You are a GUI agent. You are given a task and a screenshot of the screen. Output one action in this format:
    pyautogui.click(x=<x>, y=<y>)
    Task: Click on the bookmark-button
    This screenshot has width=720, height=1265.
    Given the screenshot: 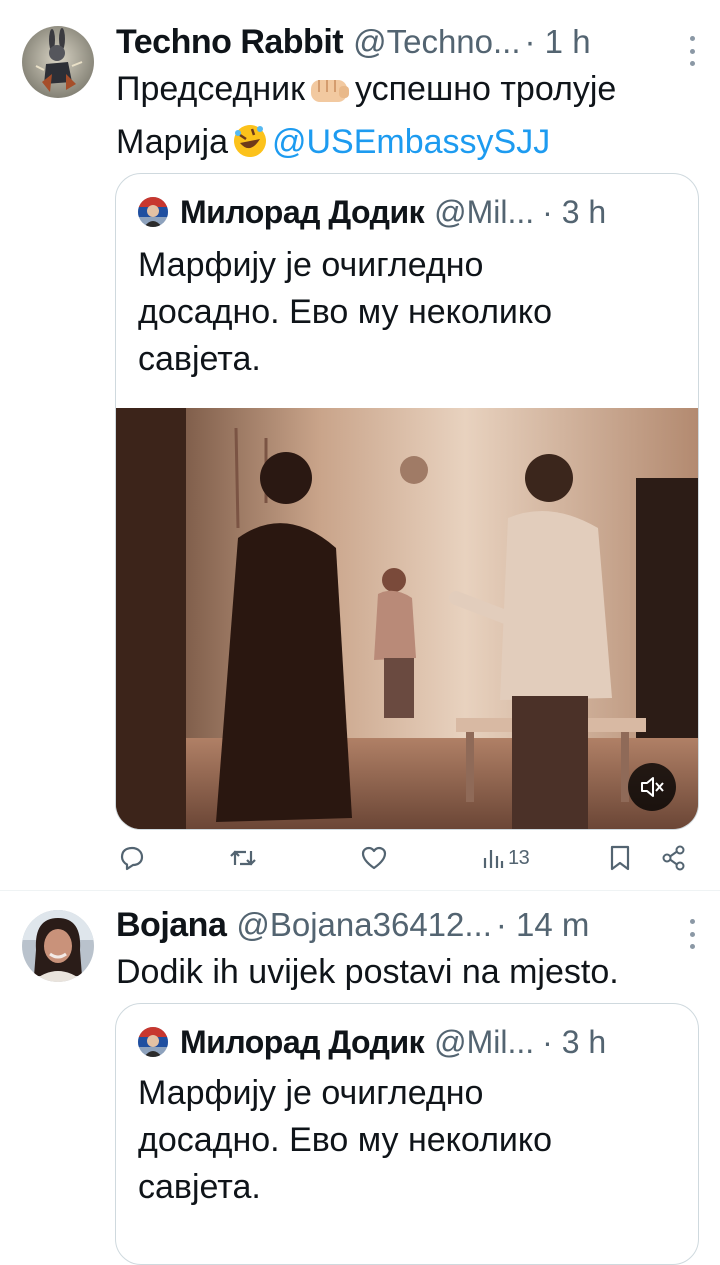 What is the action you would take?
    pyautogui.click(x=620, y=858)
    